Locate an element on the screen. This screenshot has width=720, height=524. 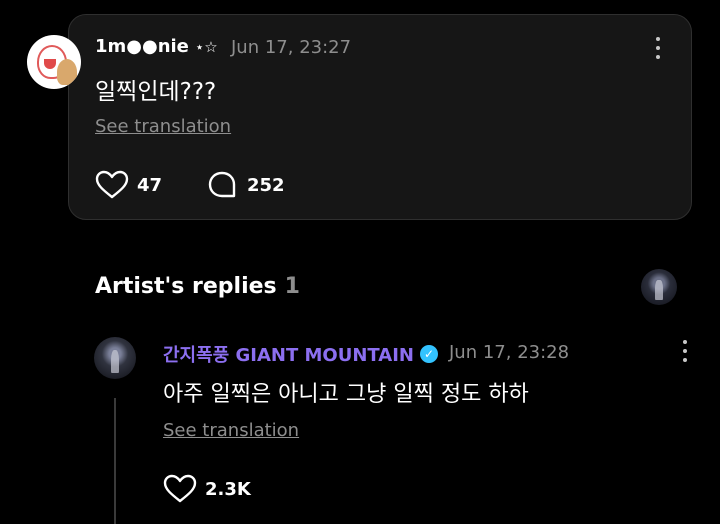
artist-replies-count: 1 is located at coordinates (292, 286).